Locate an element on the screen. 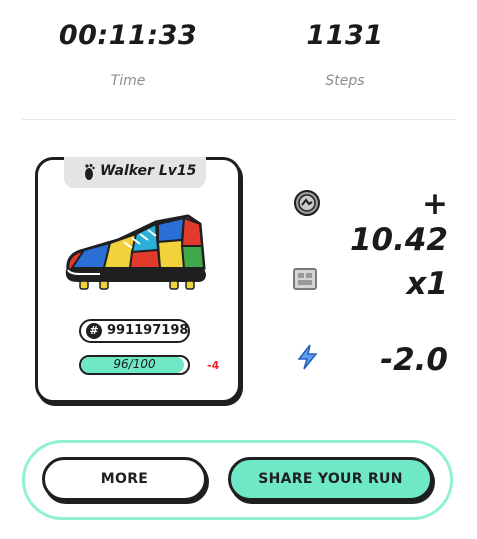 The height and width of the screenshot is (539, 477). time-label: Time is located at coordinates (128, 81).